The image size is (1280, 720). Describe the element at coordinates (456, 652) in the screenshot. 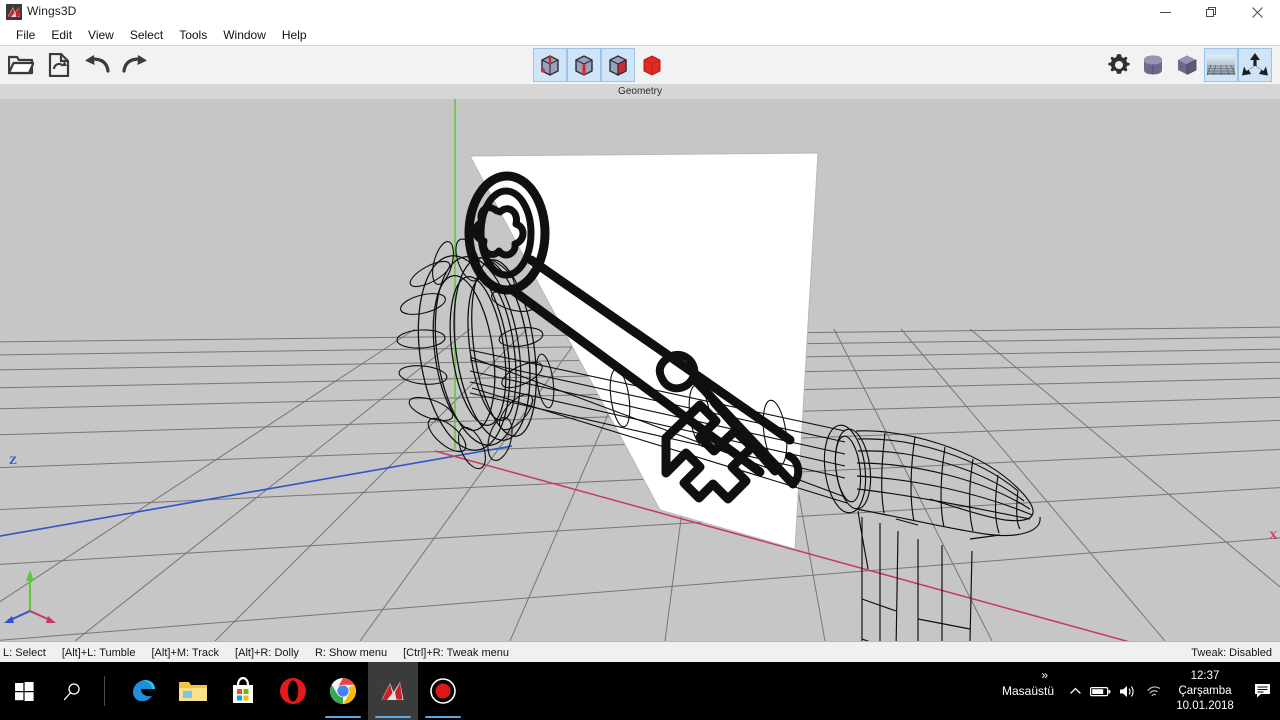

I see `hint-tweak-menu: [Ctrl]+R: Tweak menu` at that location.